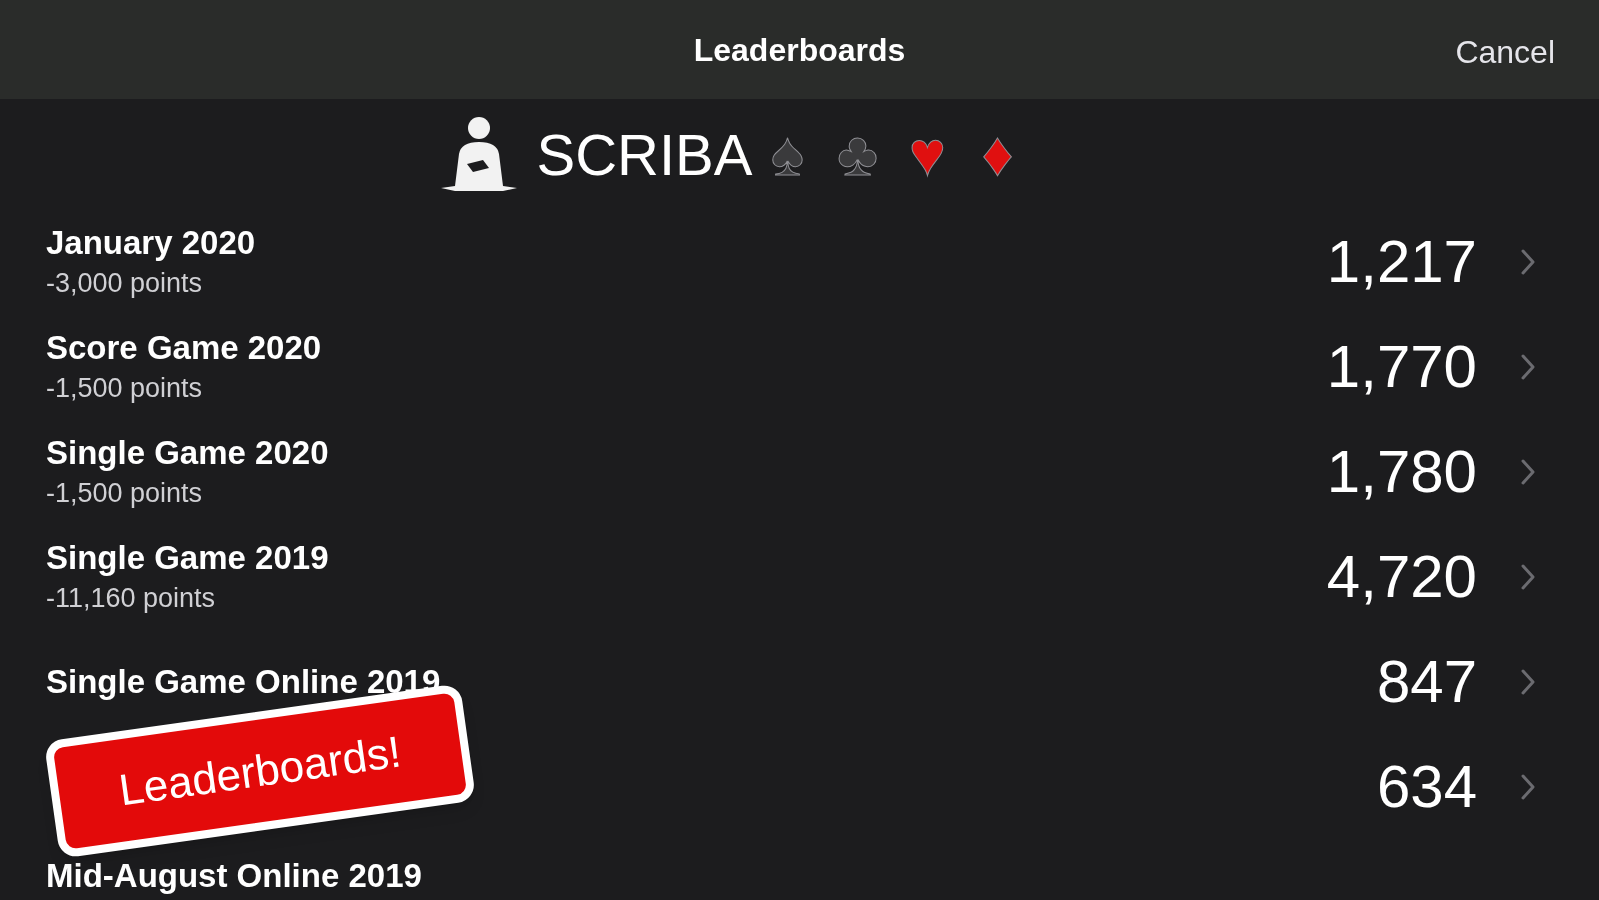 Image resolution: width=1599 pixels, height=900 pixels. What do you see at coordinates (1401, 471) in the screenshot?
I see `score-value: 1,780` at bounding box center [1401, 471].